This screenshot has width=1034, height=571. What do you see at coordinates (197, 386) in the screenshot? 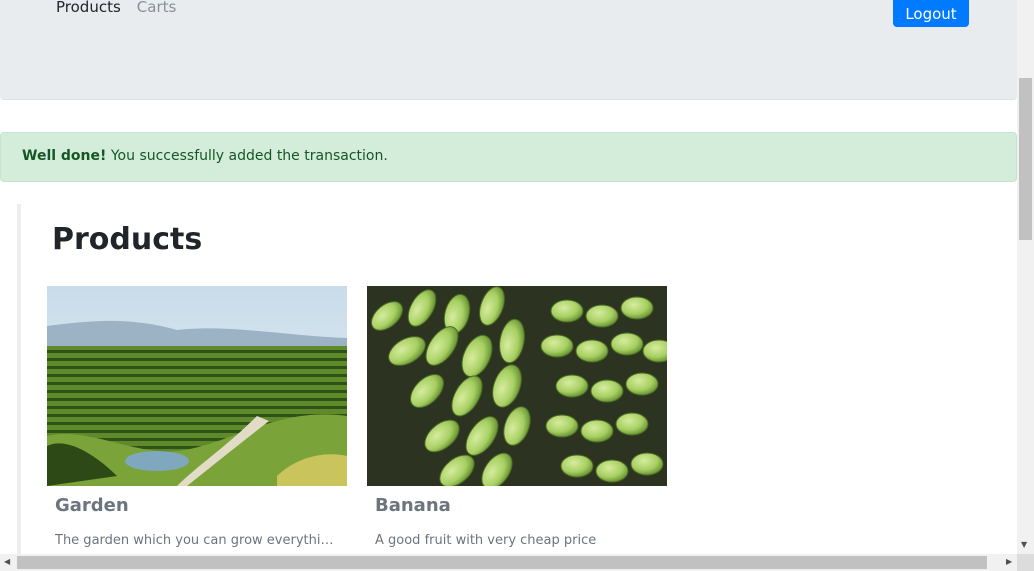
I see `garden-image` at bounding box center [197, 386].